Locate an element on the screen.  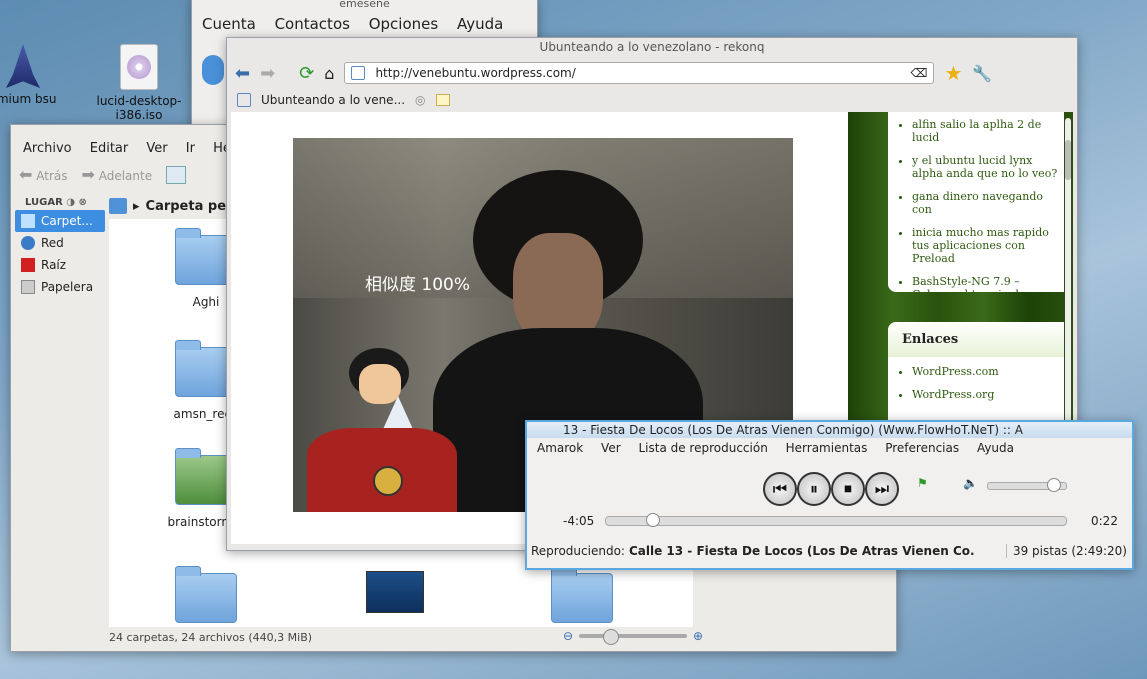
tab-bar: Ubunteando a lo vene... ◎ is located at coordinates (343, 100).